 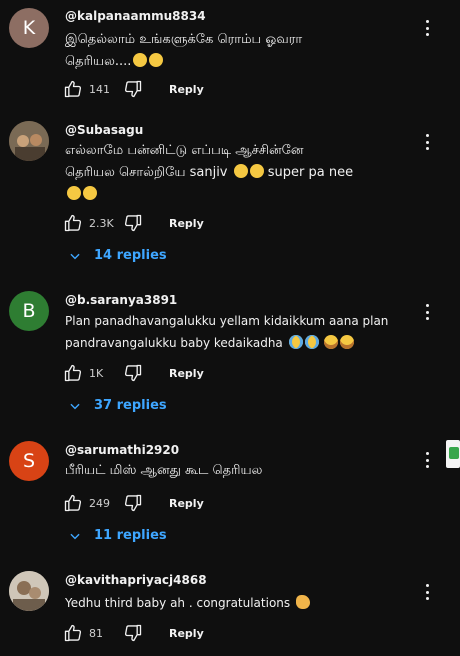 What do you see at coordinates (184, 39) in the screenshot?
I see `comment-text-line: இதெல்லாம் உங்களுக்கே ரொம்ப ஓவரா` at bounding box center [184, 39].